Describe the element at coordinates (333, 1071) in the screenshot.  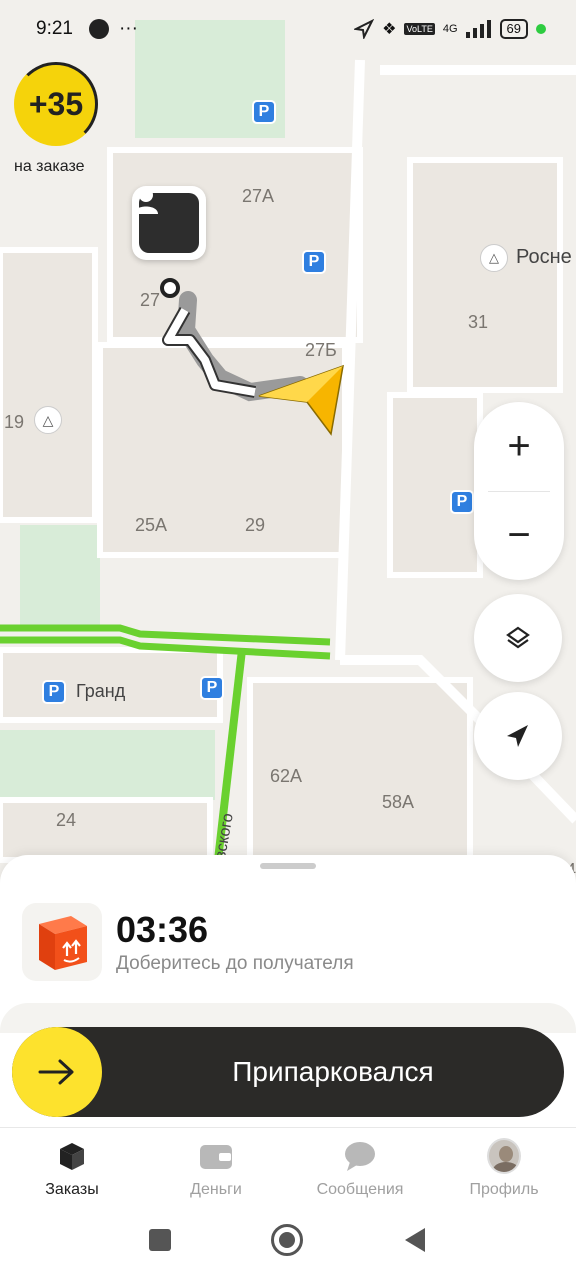
I see `parked-button-label: Припарковался` at that location.